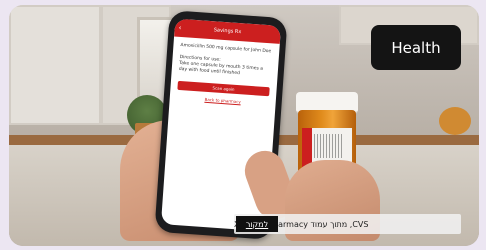 The image size is (486, 250). I want to click on prescription-title: Amoxicillin 500 mg capsule for John Doe, so click(226, 48).